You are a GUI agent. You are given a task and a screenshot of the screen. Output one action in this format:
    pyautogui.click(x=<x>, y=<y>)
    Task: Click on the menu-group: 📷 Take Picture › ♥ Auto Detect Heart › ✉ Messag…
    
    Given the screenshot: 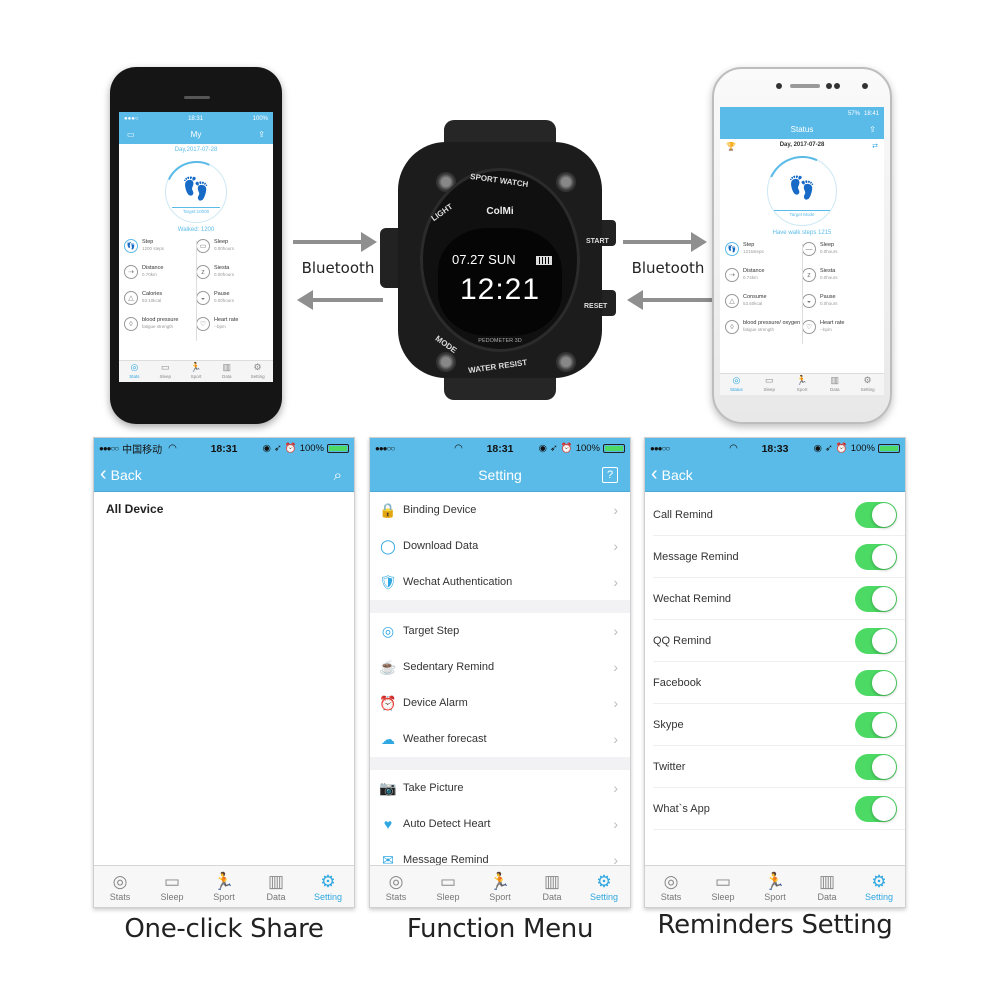 What is the action you would take?
    pyautogui.click(x=500, y=824)
    